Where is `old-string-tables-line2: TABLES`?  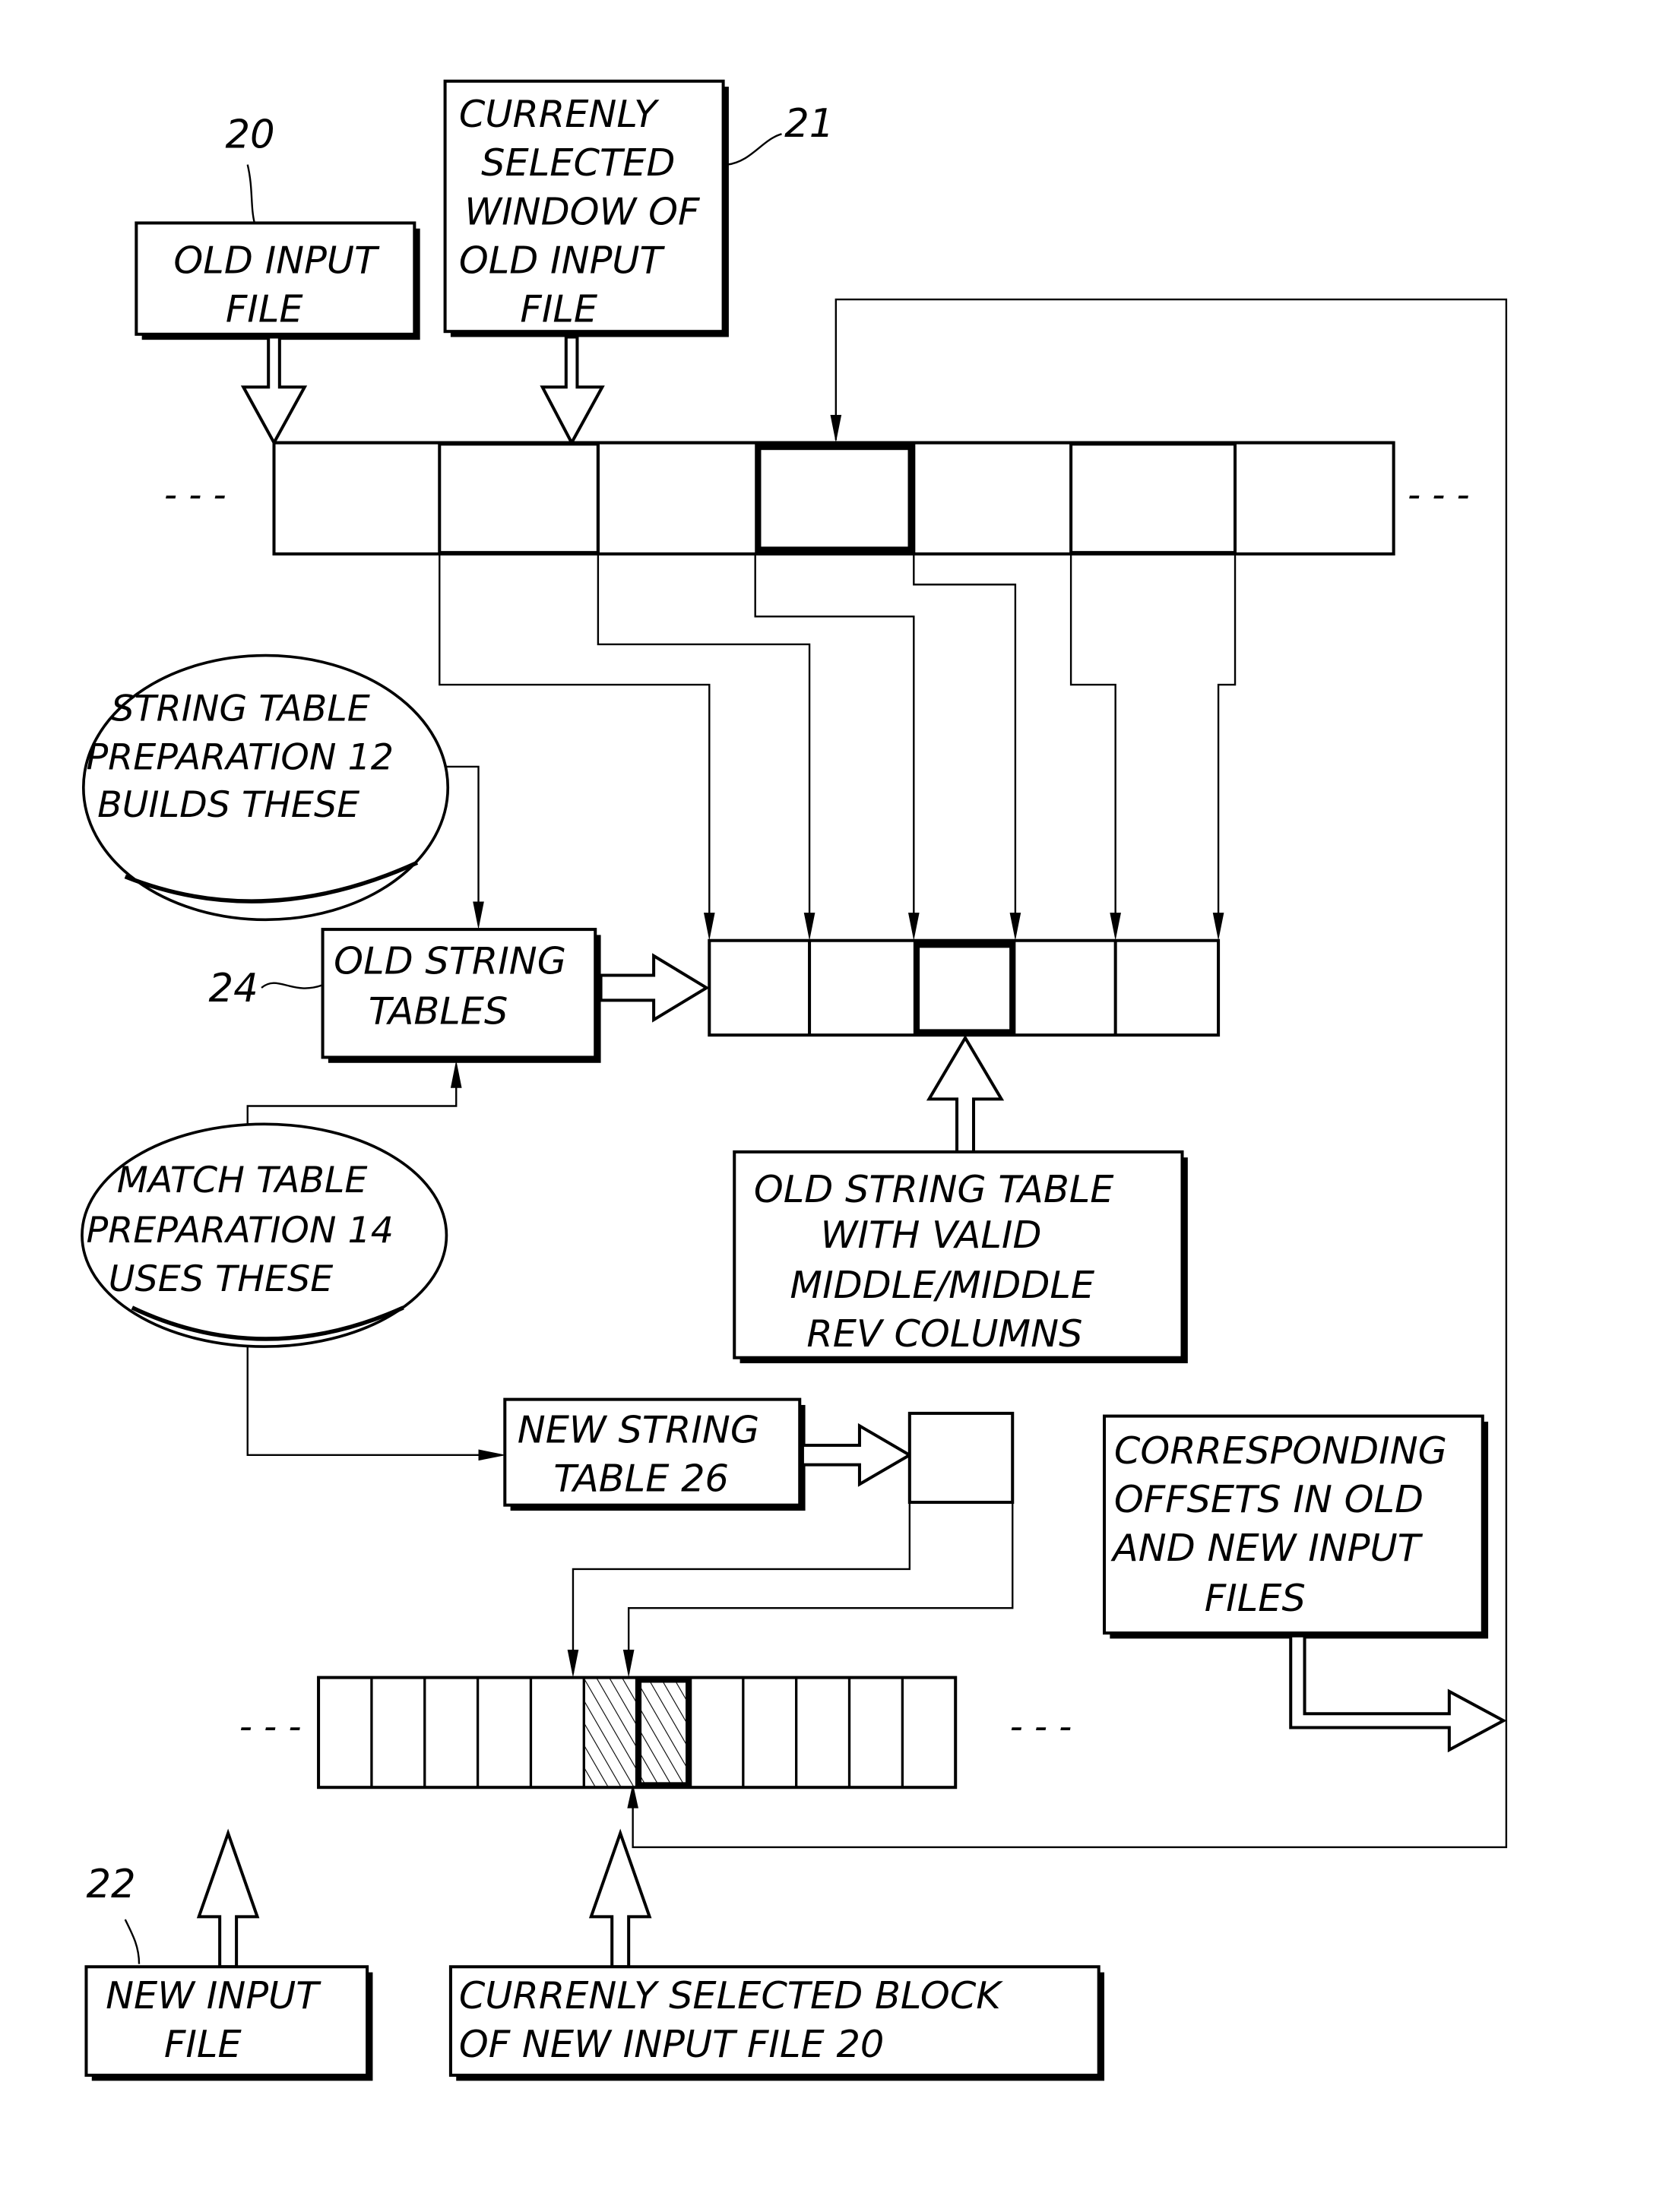 old-string-tables-line2: TABLES is located at coordinates (439, 1011).